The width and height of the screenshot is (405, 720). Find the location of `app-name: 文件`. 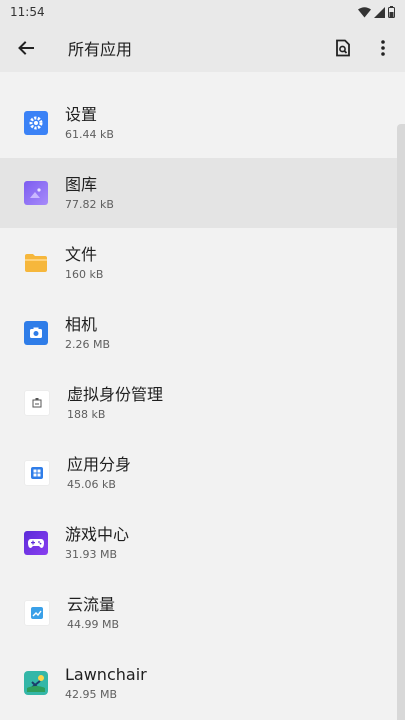

app-name: 文件 is located at coordinates (81, 254).